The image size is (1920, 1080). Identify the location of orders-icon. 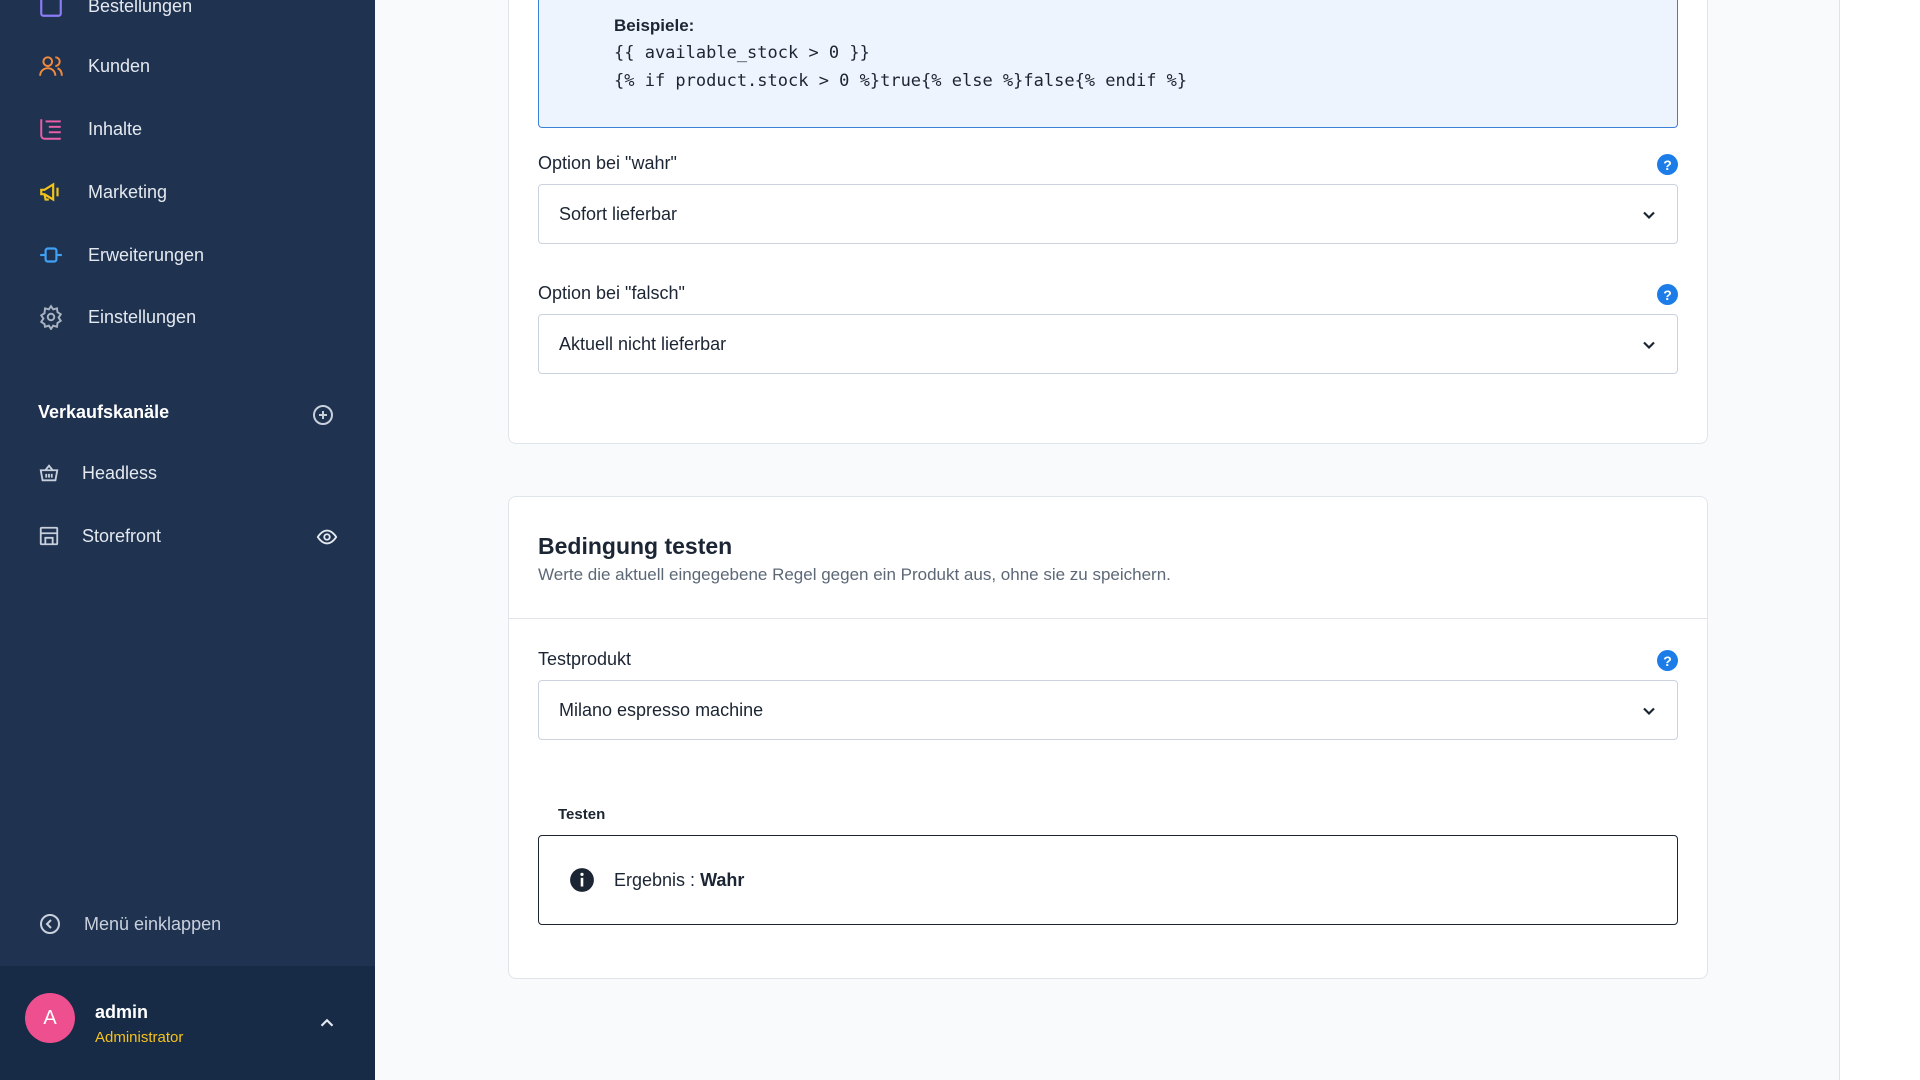
(51, 9).